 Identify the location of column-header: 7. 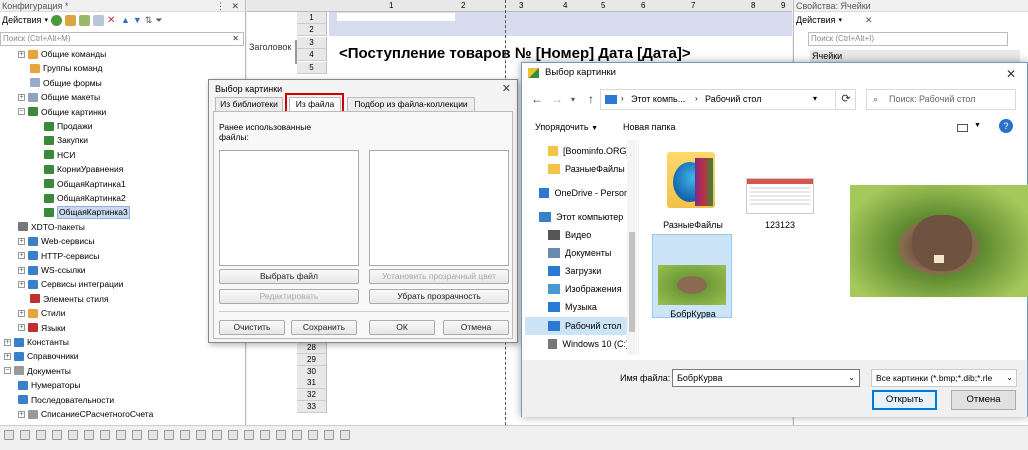
(693, 6).